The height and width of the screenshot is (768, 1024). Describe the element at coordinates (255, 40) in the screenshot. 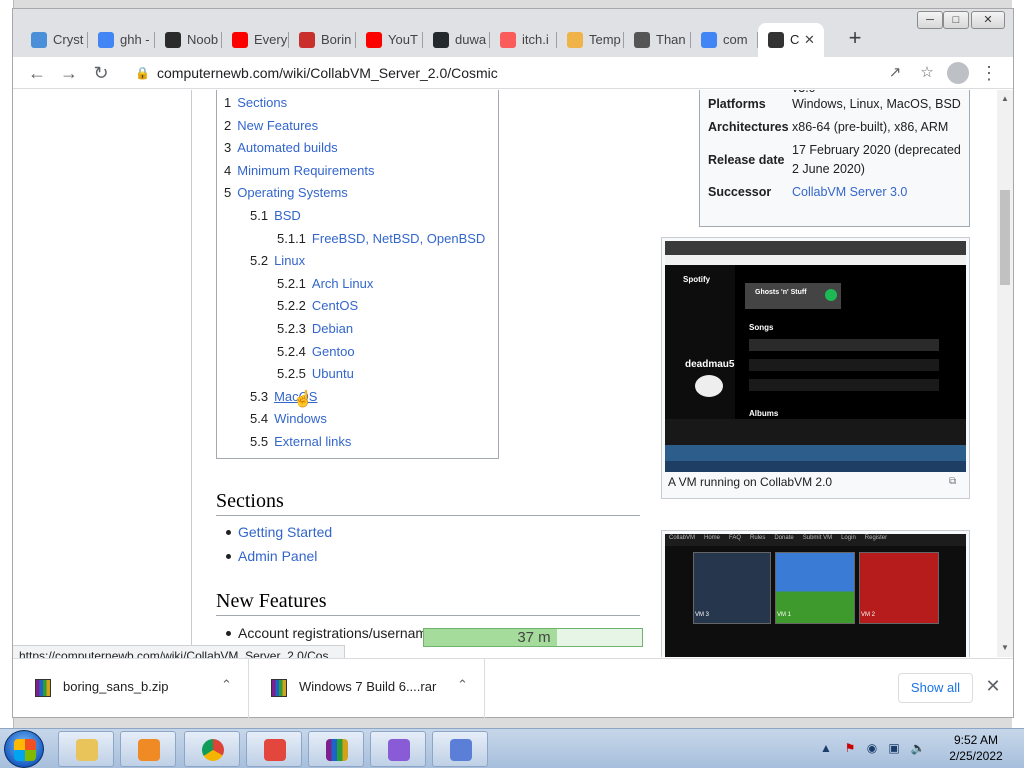

I see `tab-youtube: Every` at that location.